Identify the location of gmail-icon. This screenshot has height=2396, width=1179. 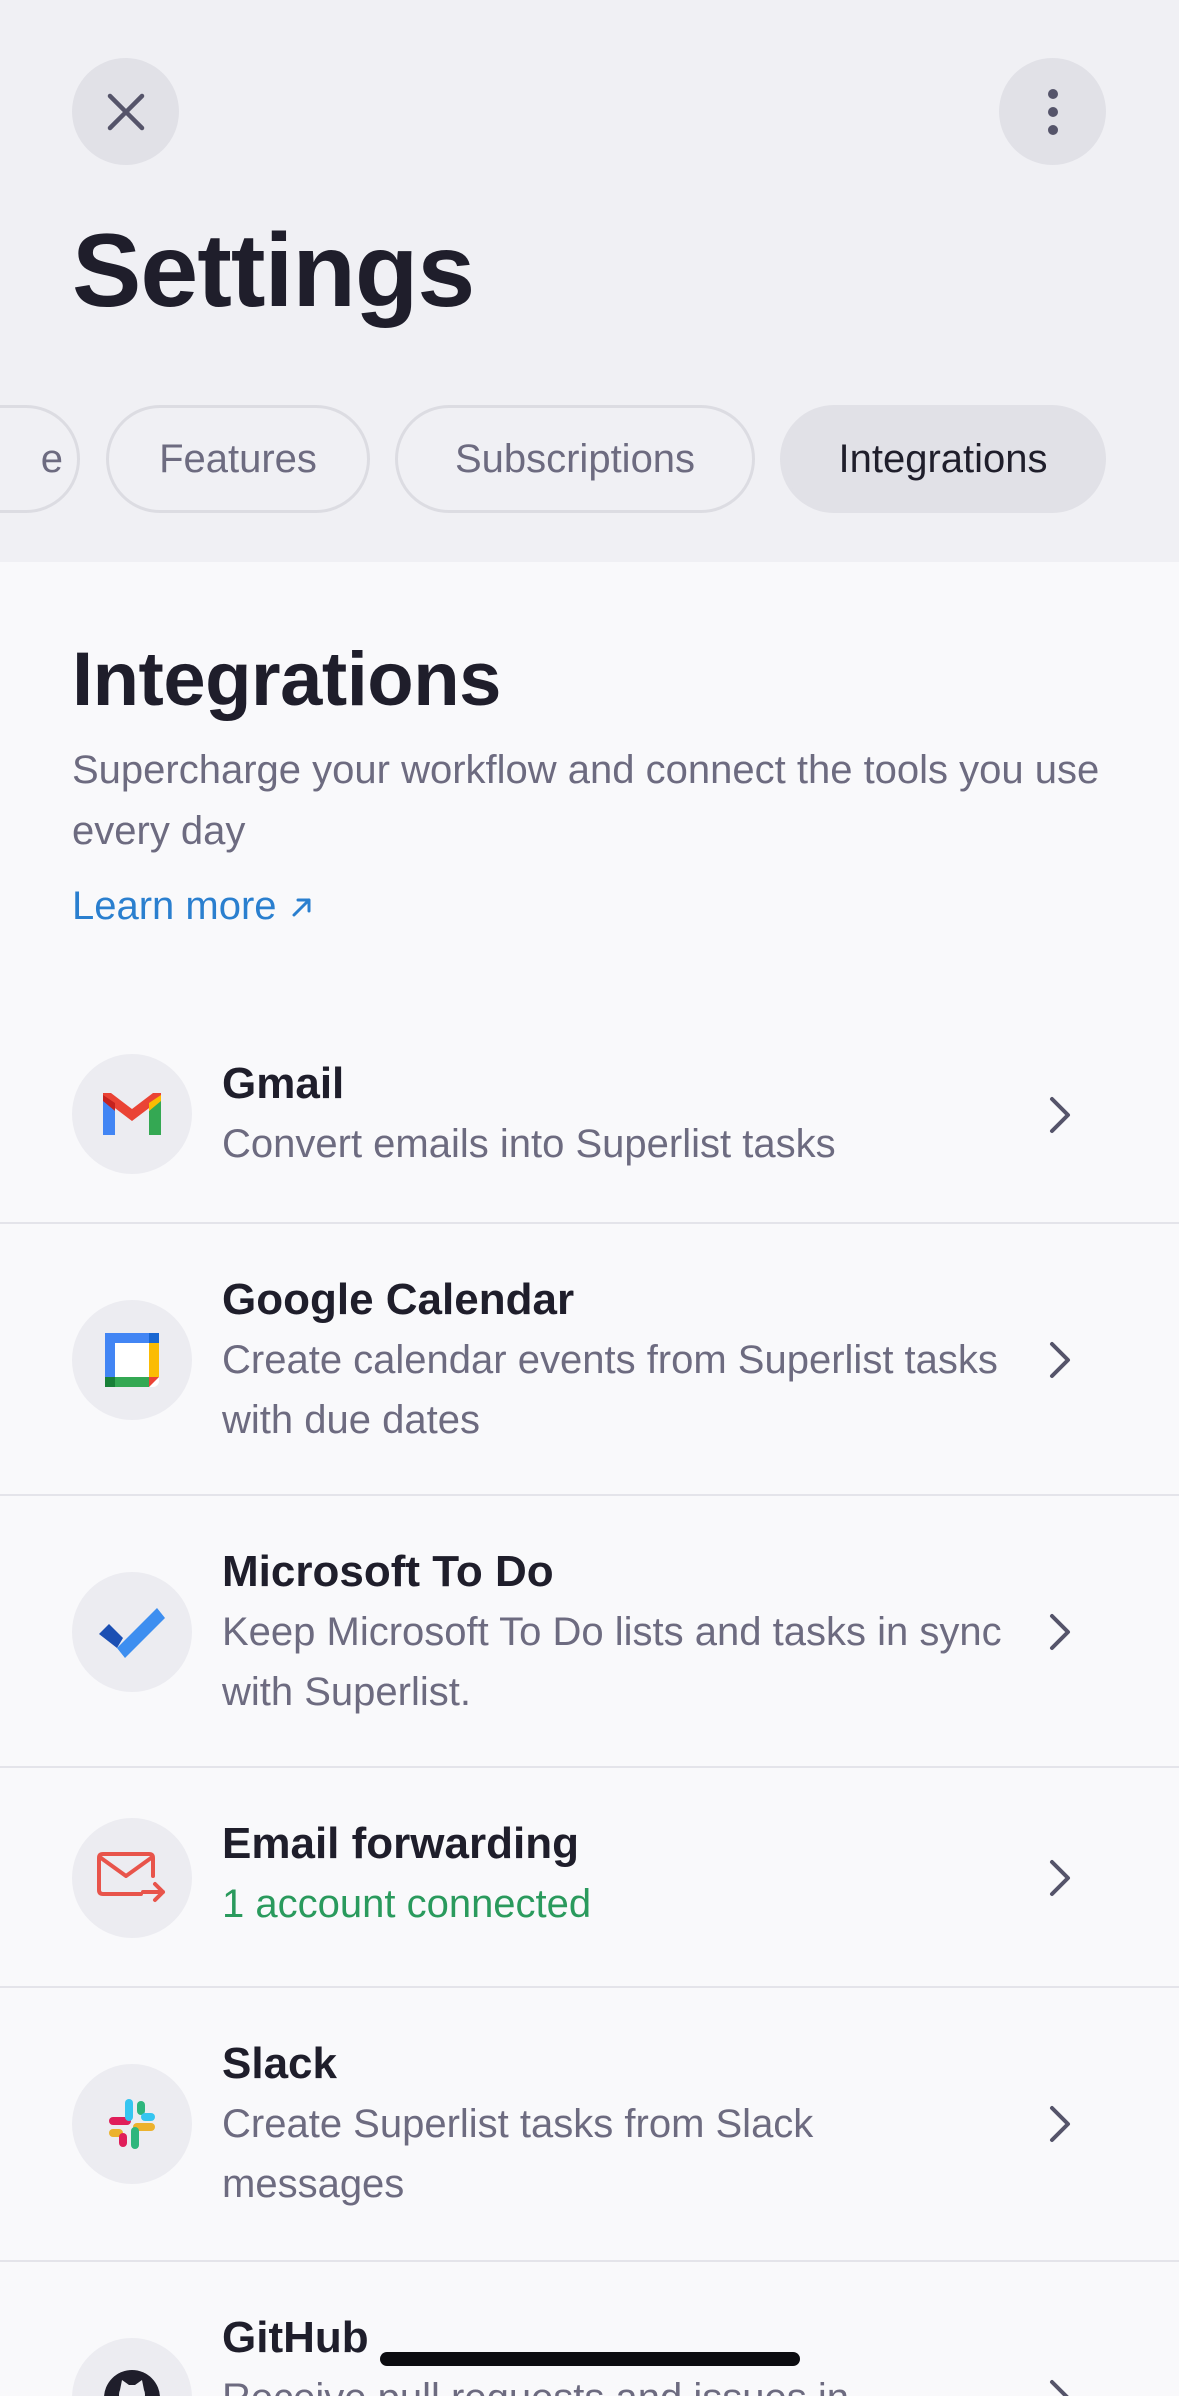
(132, 1114).